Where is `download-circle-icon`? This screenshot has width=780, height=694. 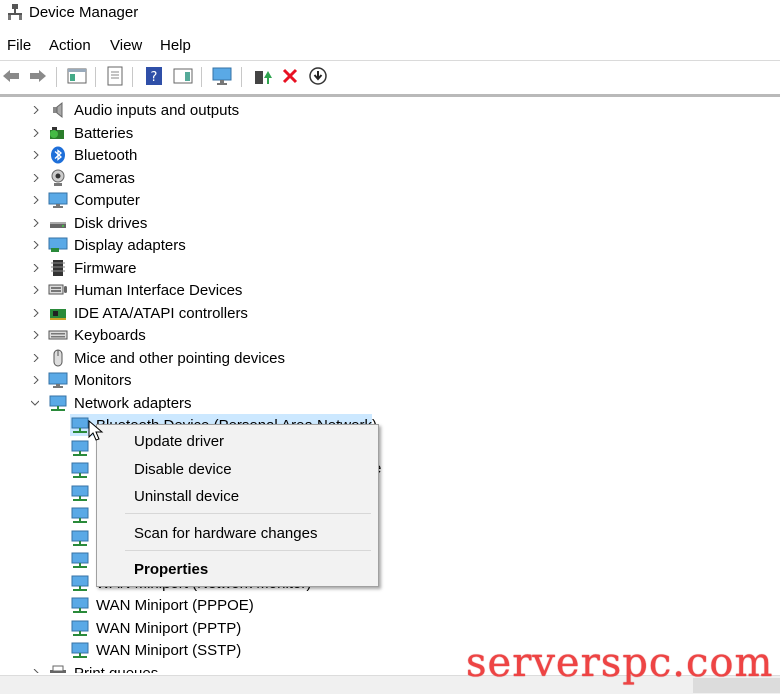
download-circle-icon is located at coordinates (318, 76).